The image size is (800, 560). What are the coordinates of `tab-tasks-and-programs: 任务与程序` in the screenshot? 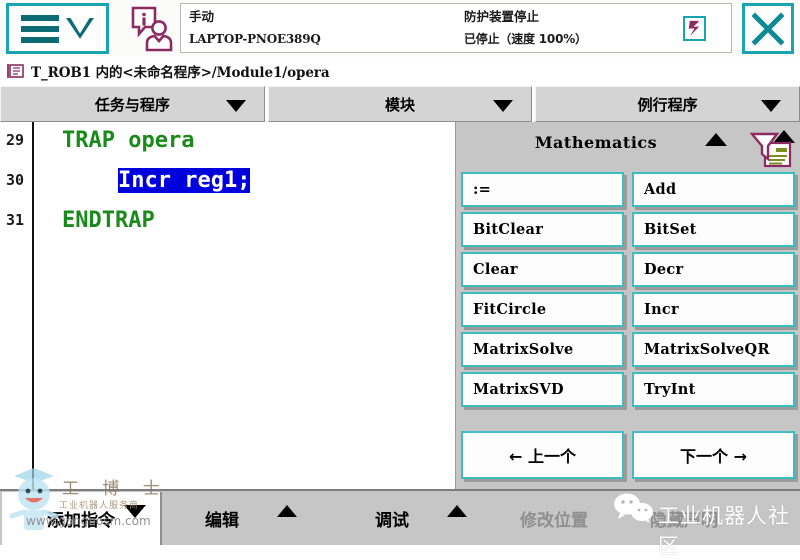 It's located at (132, 104).